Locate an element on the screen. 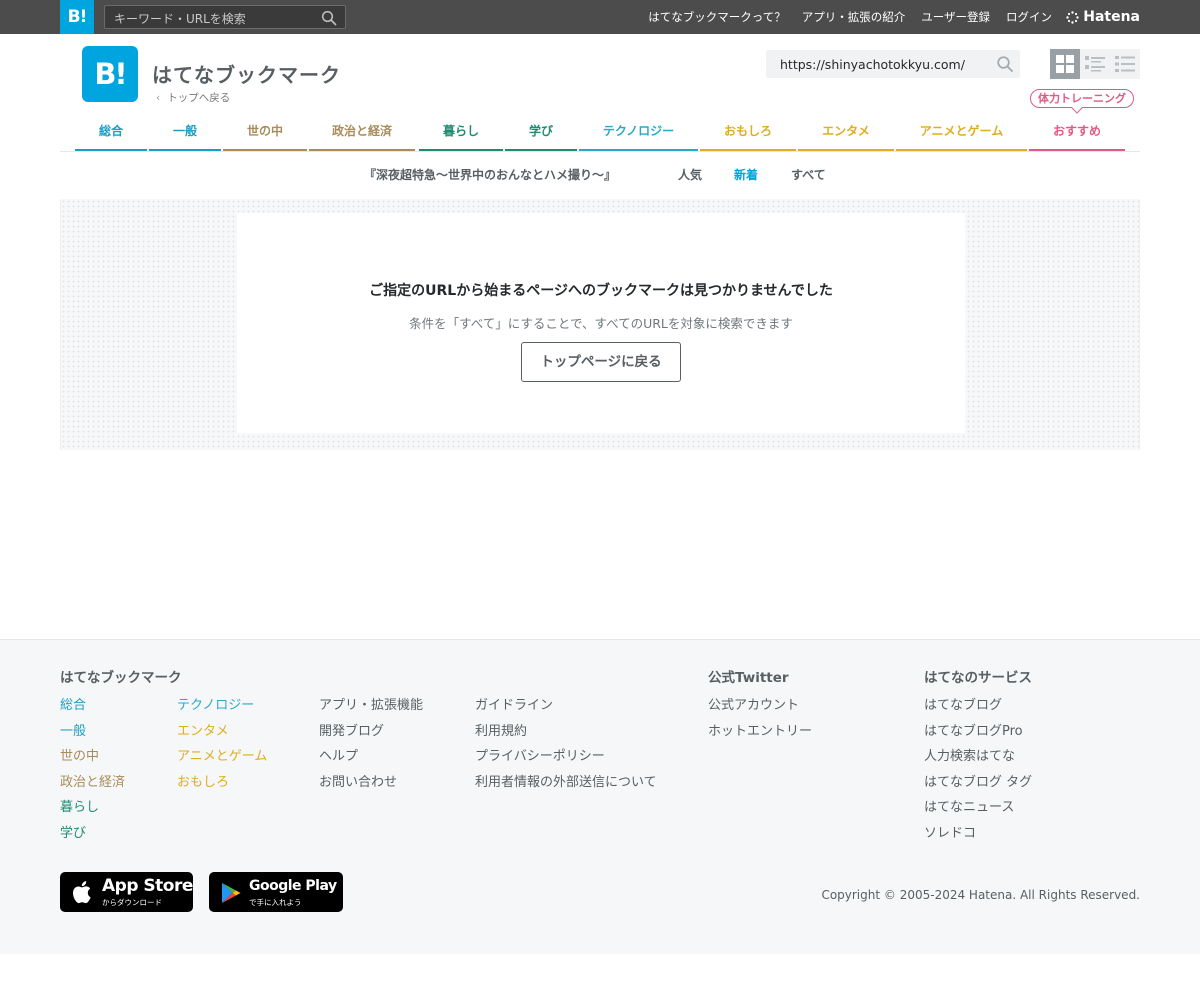  list-view-toggle is located at coordinates (1095, 64).